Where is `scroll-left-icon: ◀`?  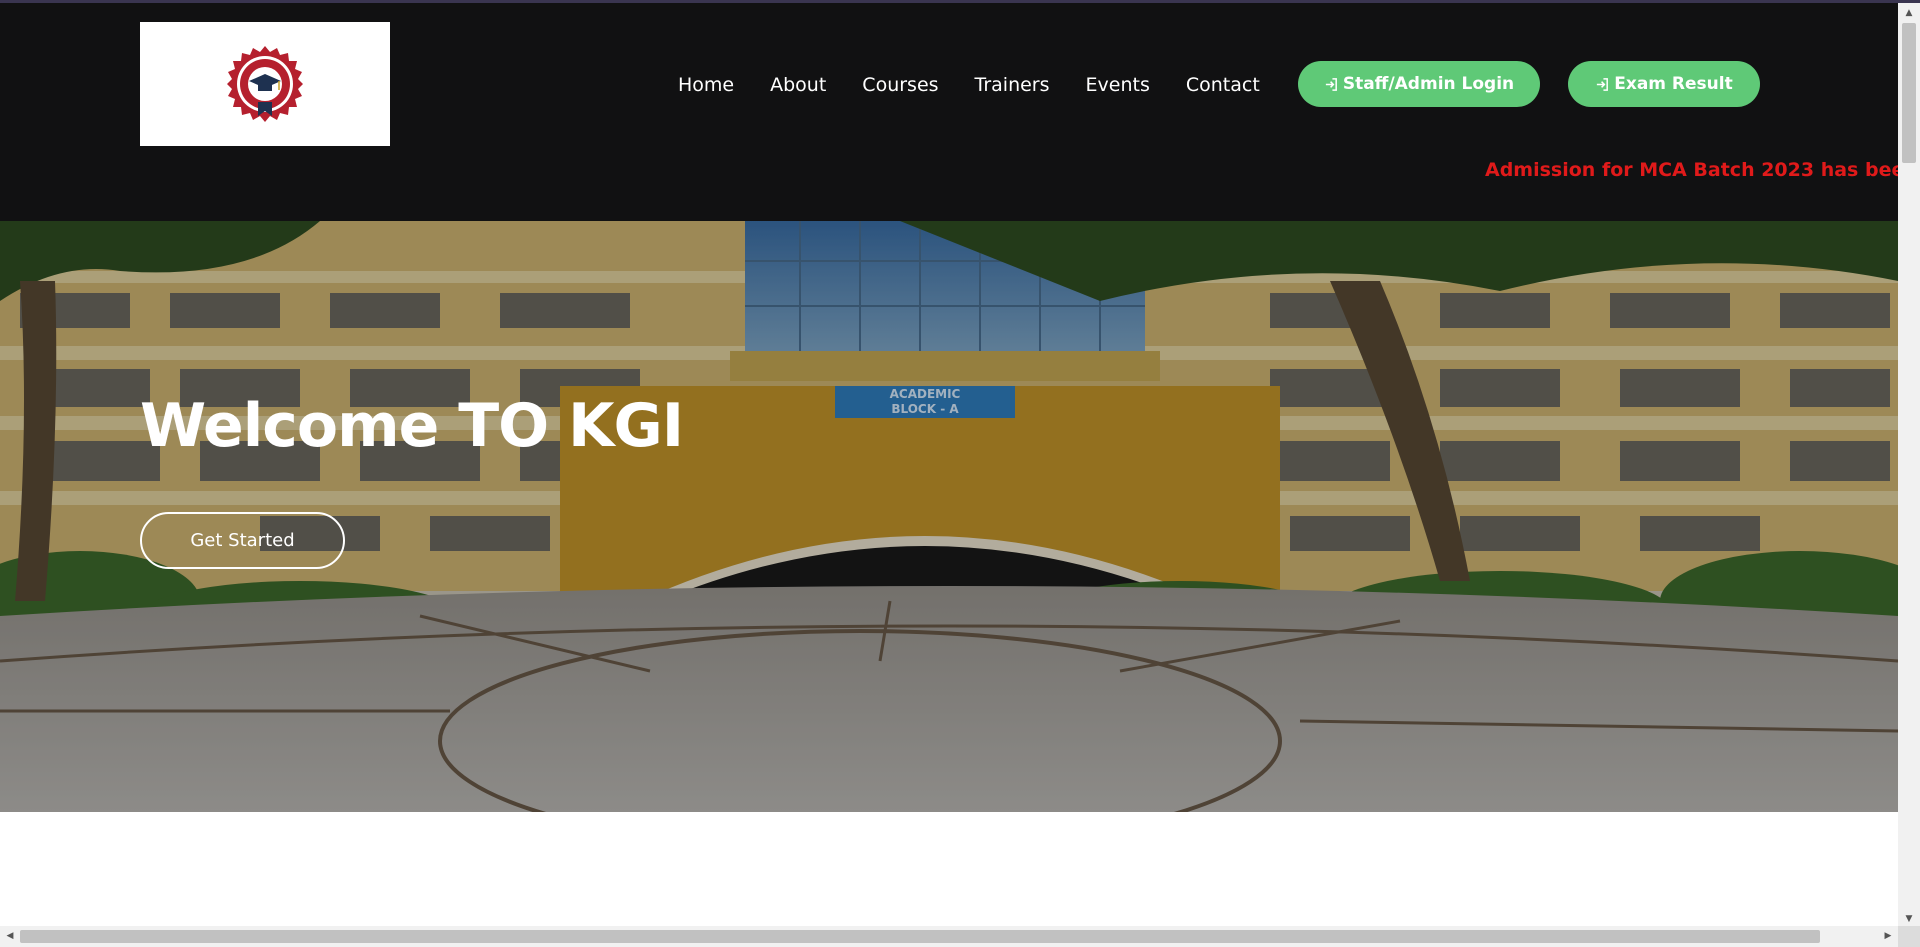 scroll-left-icon: ◀ is located at coordinates (10, 936).